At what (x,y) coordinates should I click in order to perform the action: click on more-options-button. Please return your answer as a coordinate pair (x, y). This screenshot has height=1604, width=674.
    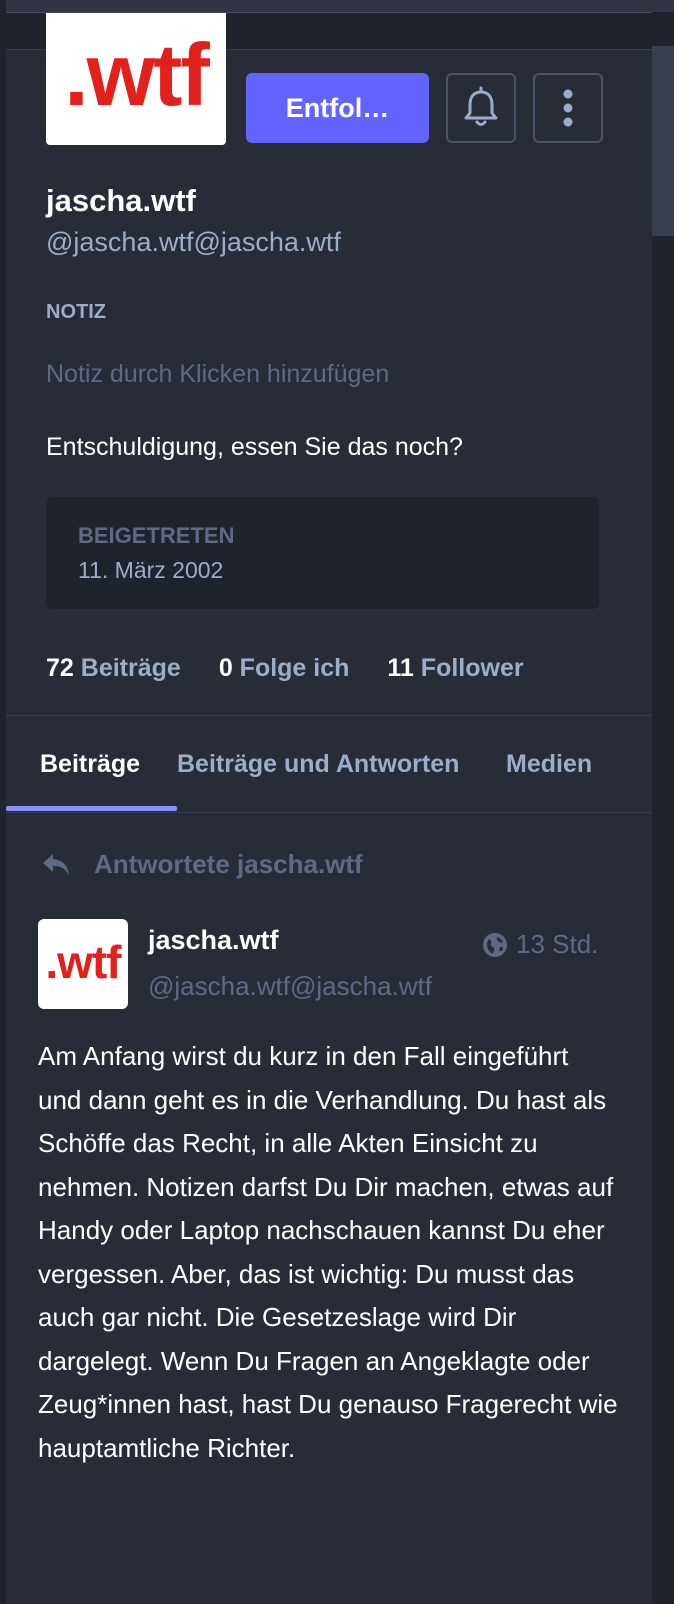
    Looking at the image, I should click on (568, 108).